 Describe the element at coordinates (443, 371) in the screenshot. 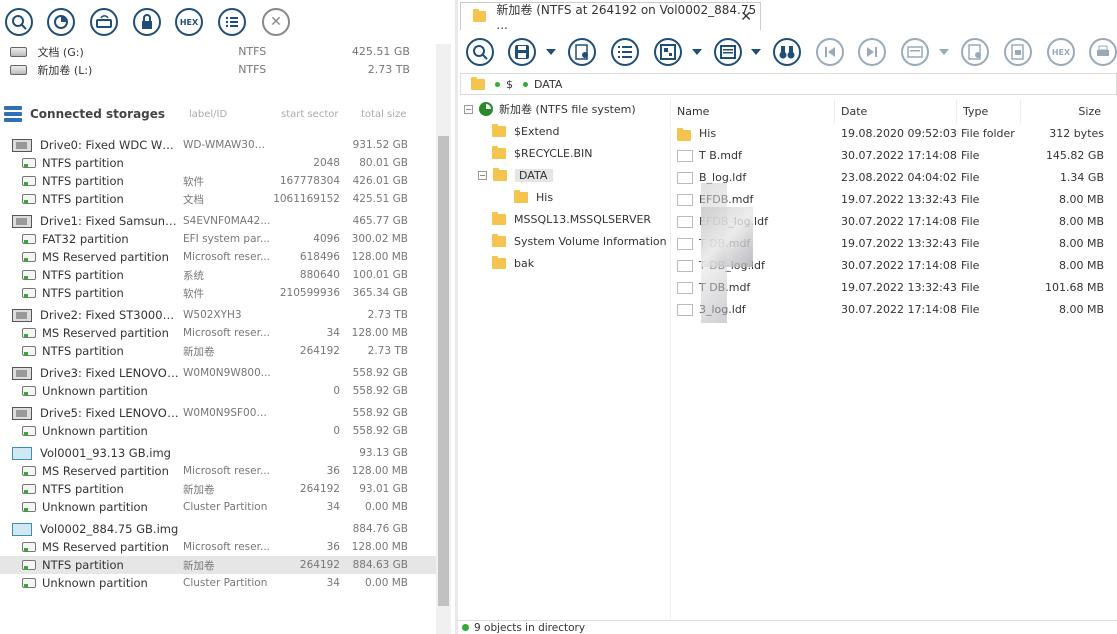

I see `storage-scrollbar-thumb` at that location.